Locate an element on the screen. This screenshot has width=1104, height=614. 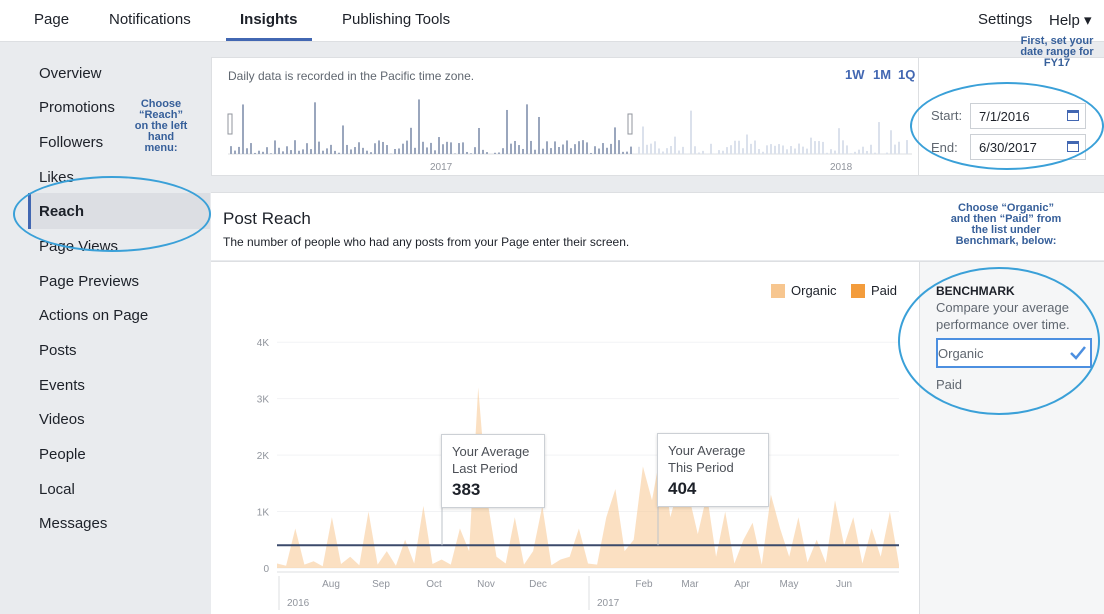
nav-publishing-tools: Publishing Tools is located at coordinates (396, 19).